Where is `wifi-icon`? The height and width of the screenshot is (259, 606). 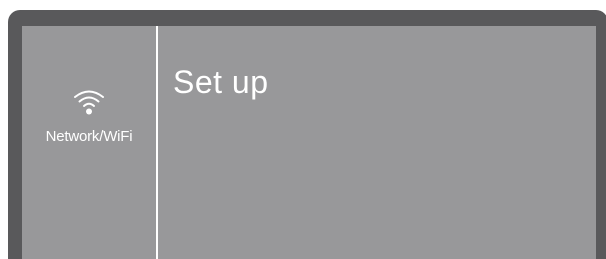
wifi-icon is located at coordinates (89, 102).